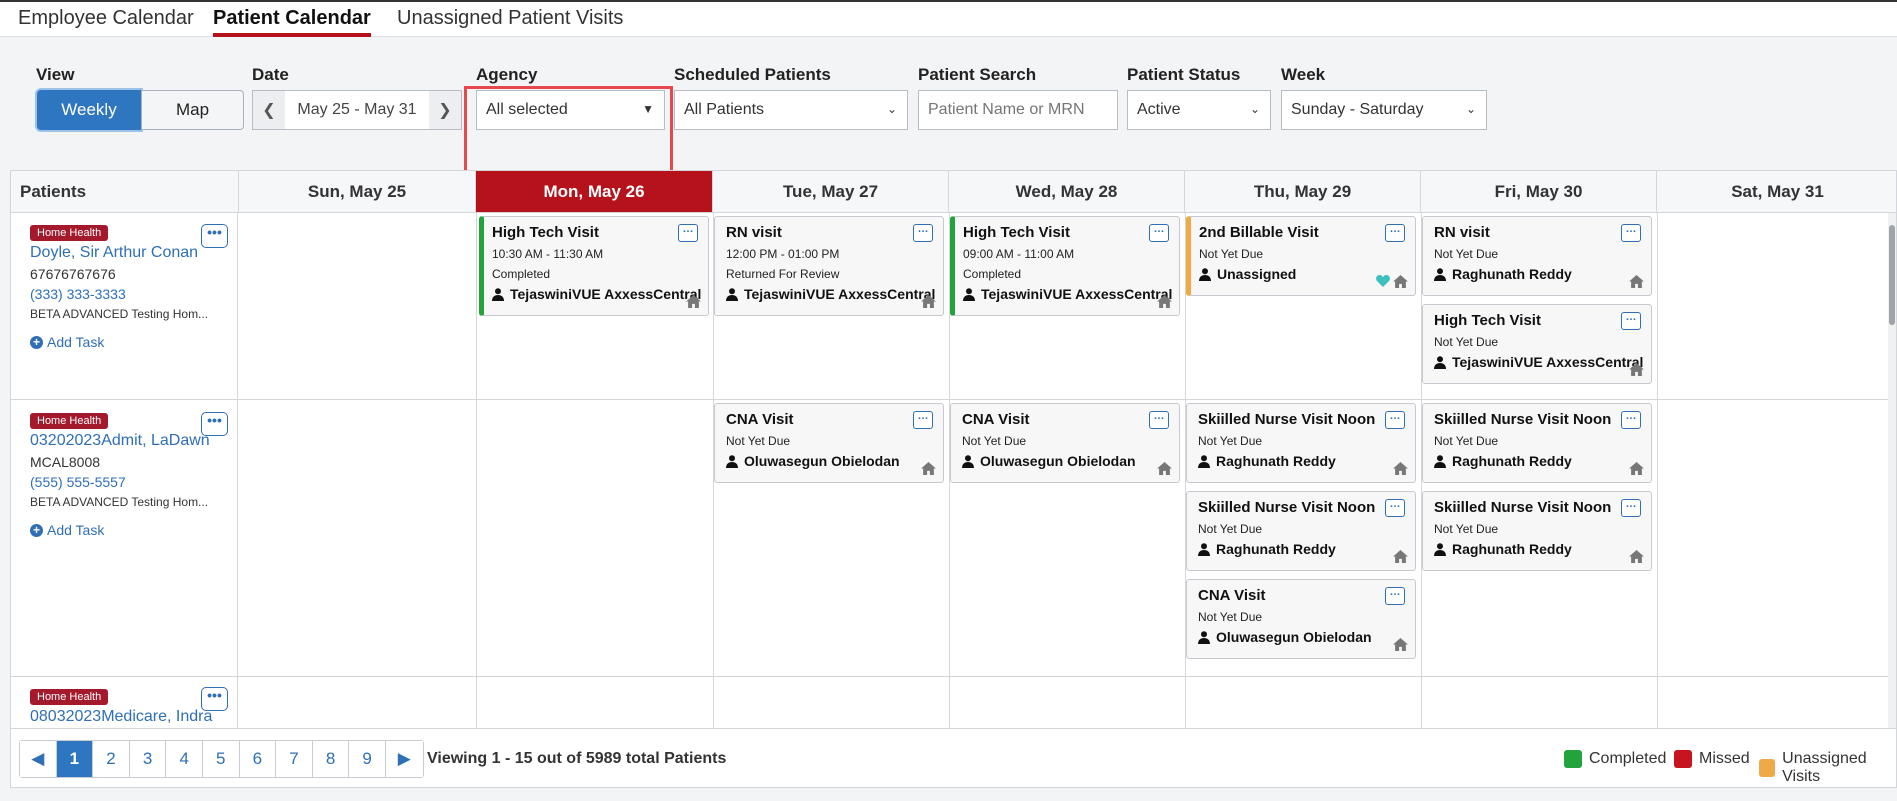  What do you see at coordinates (192, 110) in the screenshot?
I see `view-map-button: Map` at bounding box center [192, 110].